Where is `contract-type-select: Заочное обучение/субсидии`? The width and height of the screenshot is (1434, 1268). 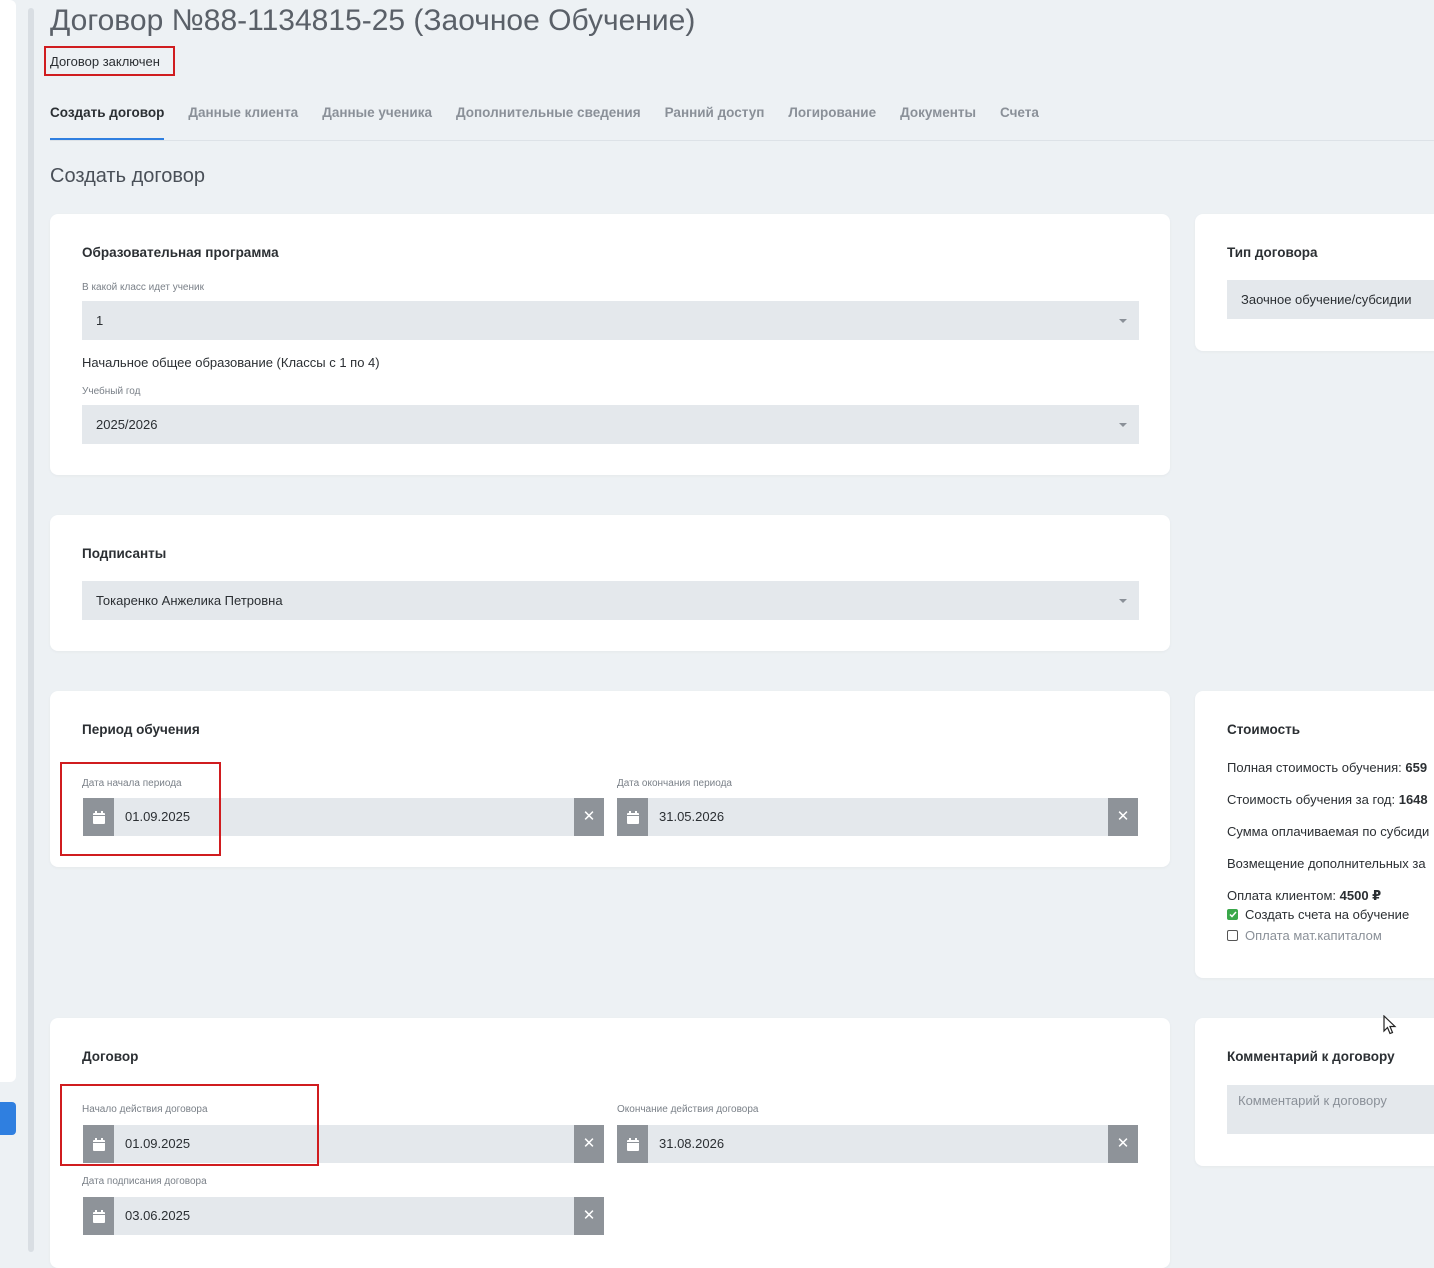 contract-type-select: Заочное обучение/субсидии is located at coordinates (1330, 299).